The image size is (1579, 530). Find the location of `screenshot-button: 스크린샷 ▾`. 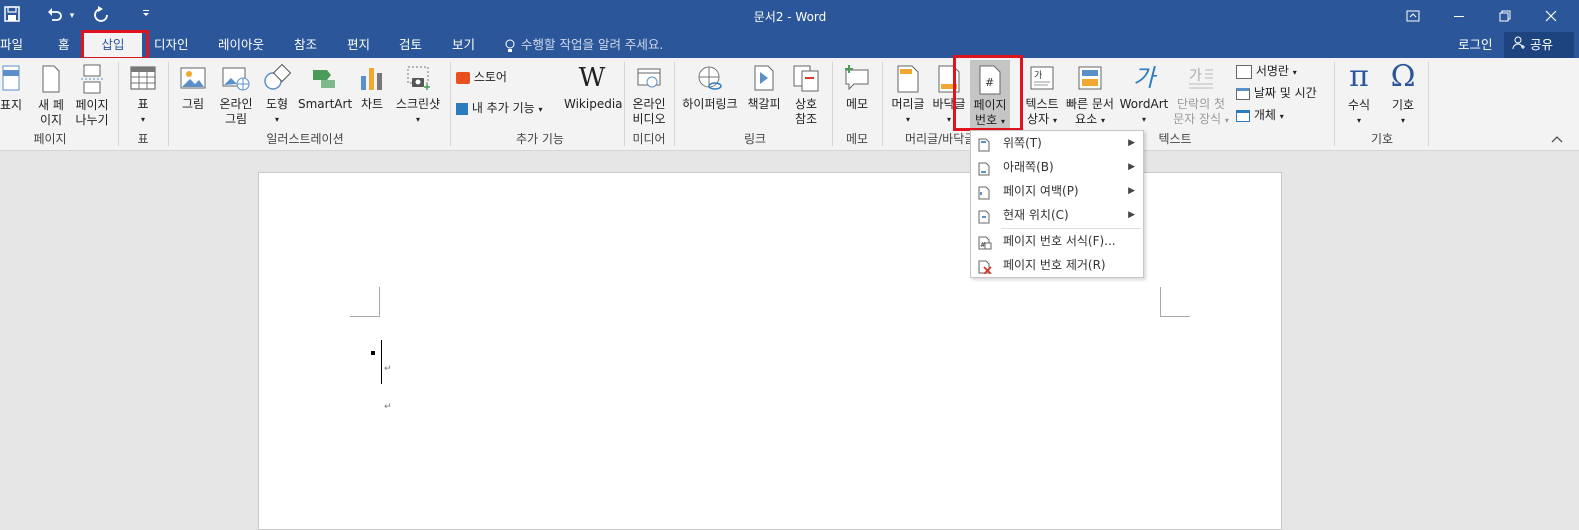

screenshot-button: 스크린샷 ▾ is located at coordinates (418, 95).